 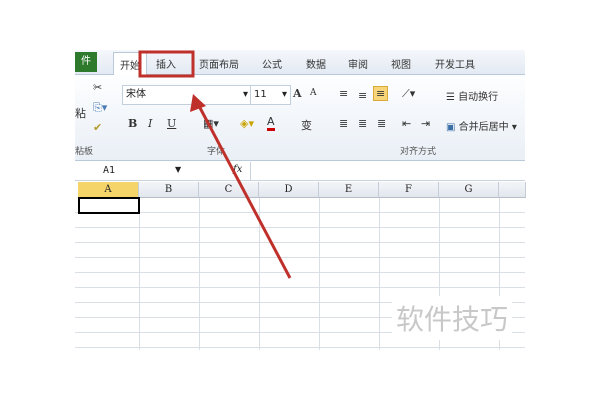 I want to click on highlight-box, so click(x=166, y=64).